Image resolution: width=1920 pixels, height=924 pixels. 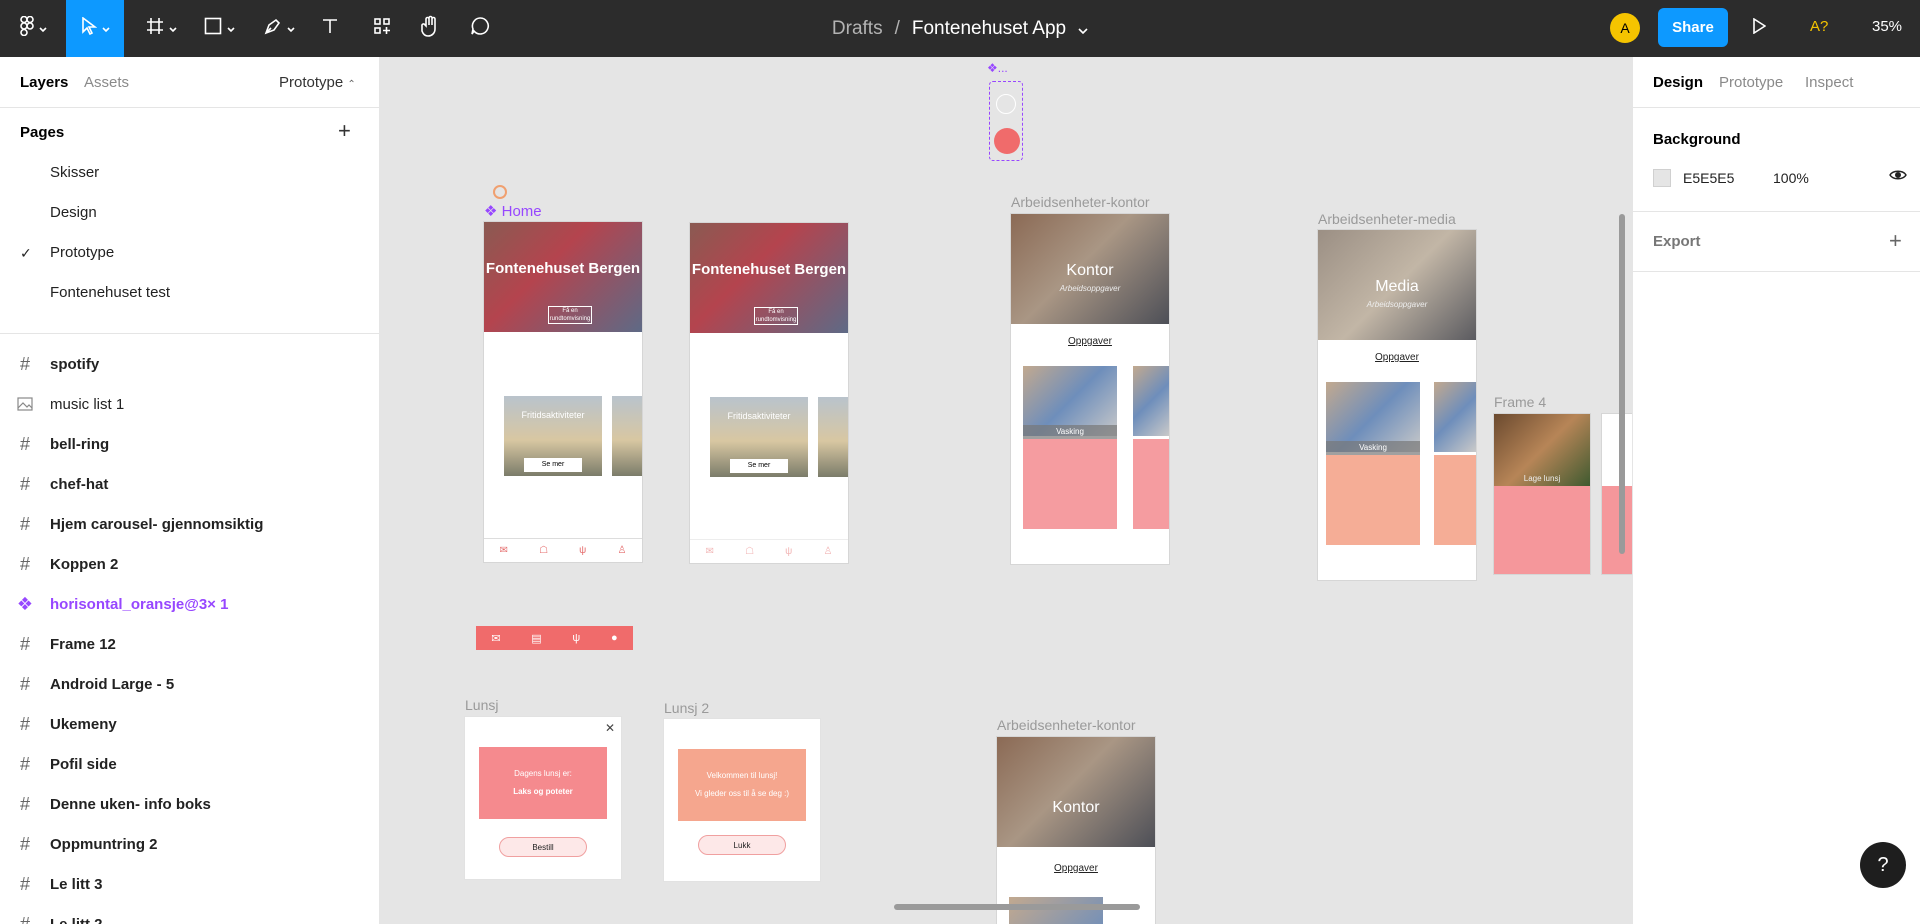 What do you see at coordinates (1397, 405) in the screenshot?
I see `media-frame: Media Arbeidsoppgaver Oppgaver Vasking` at bounding box center [1397, 405].